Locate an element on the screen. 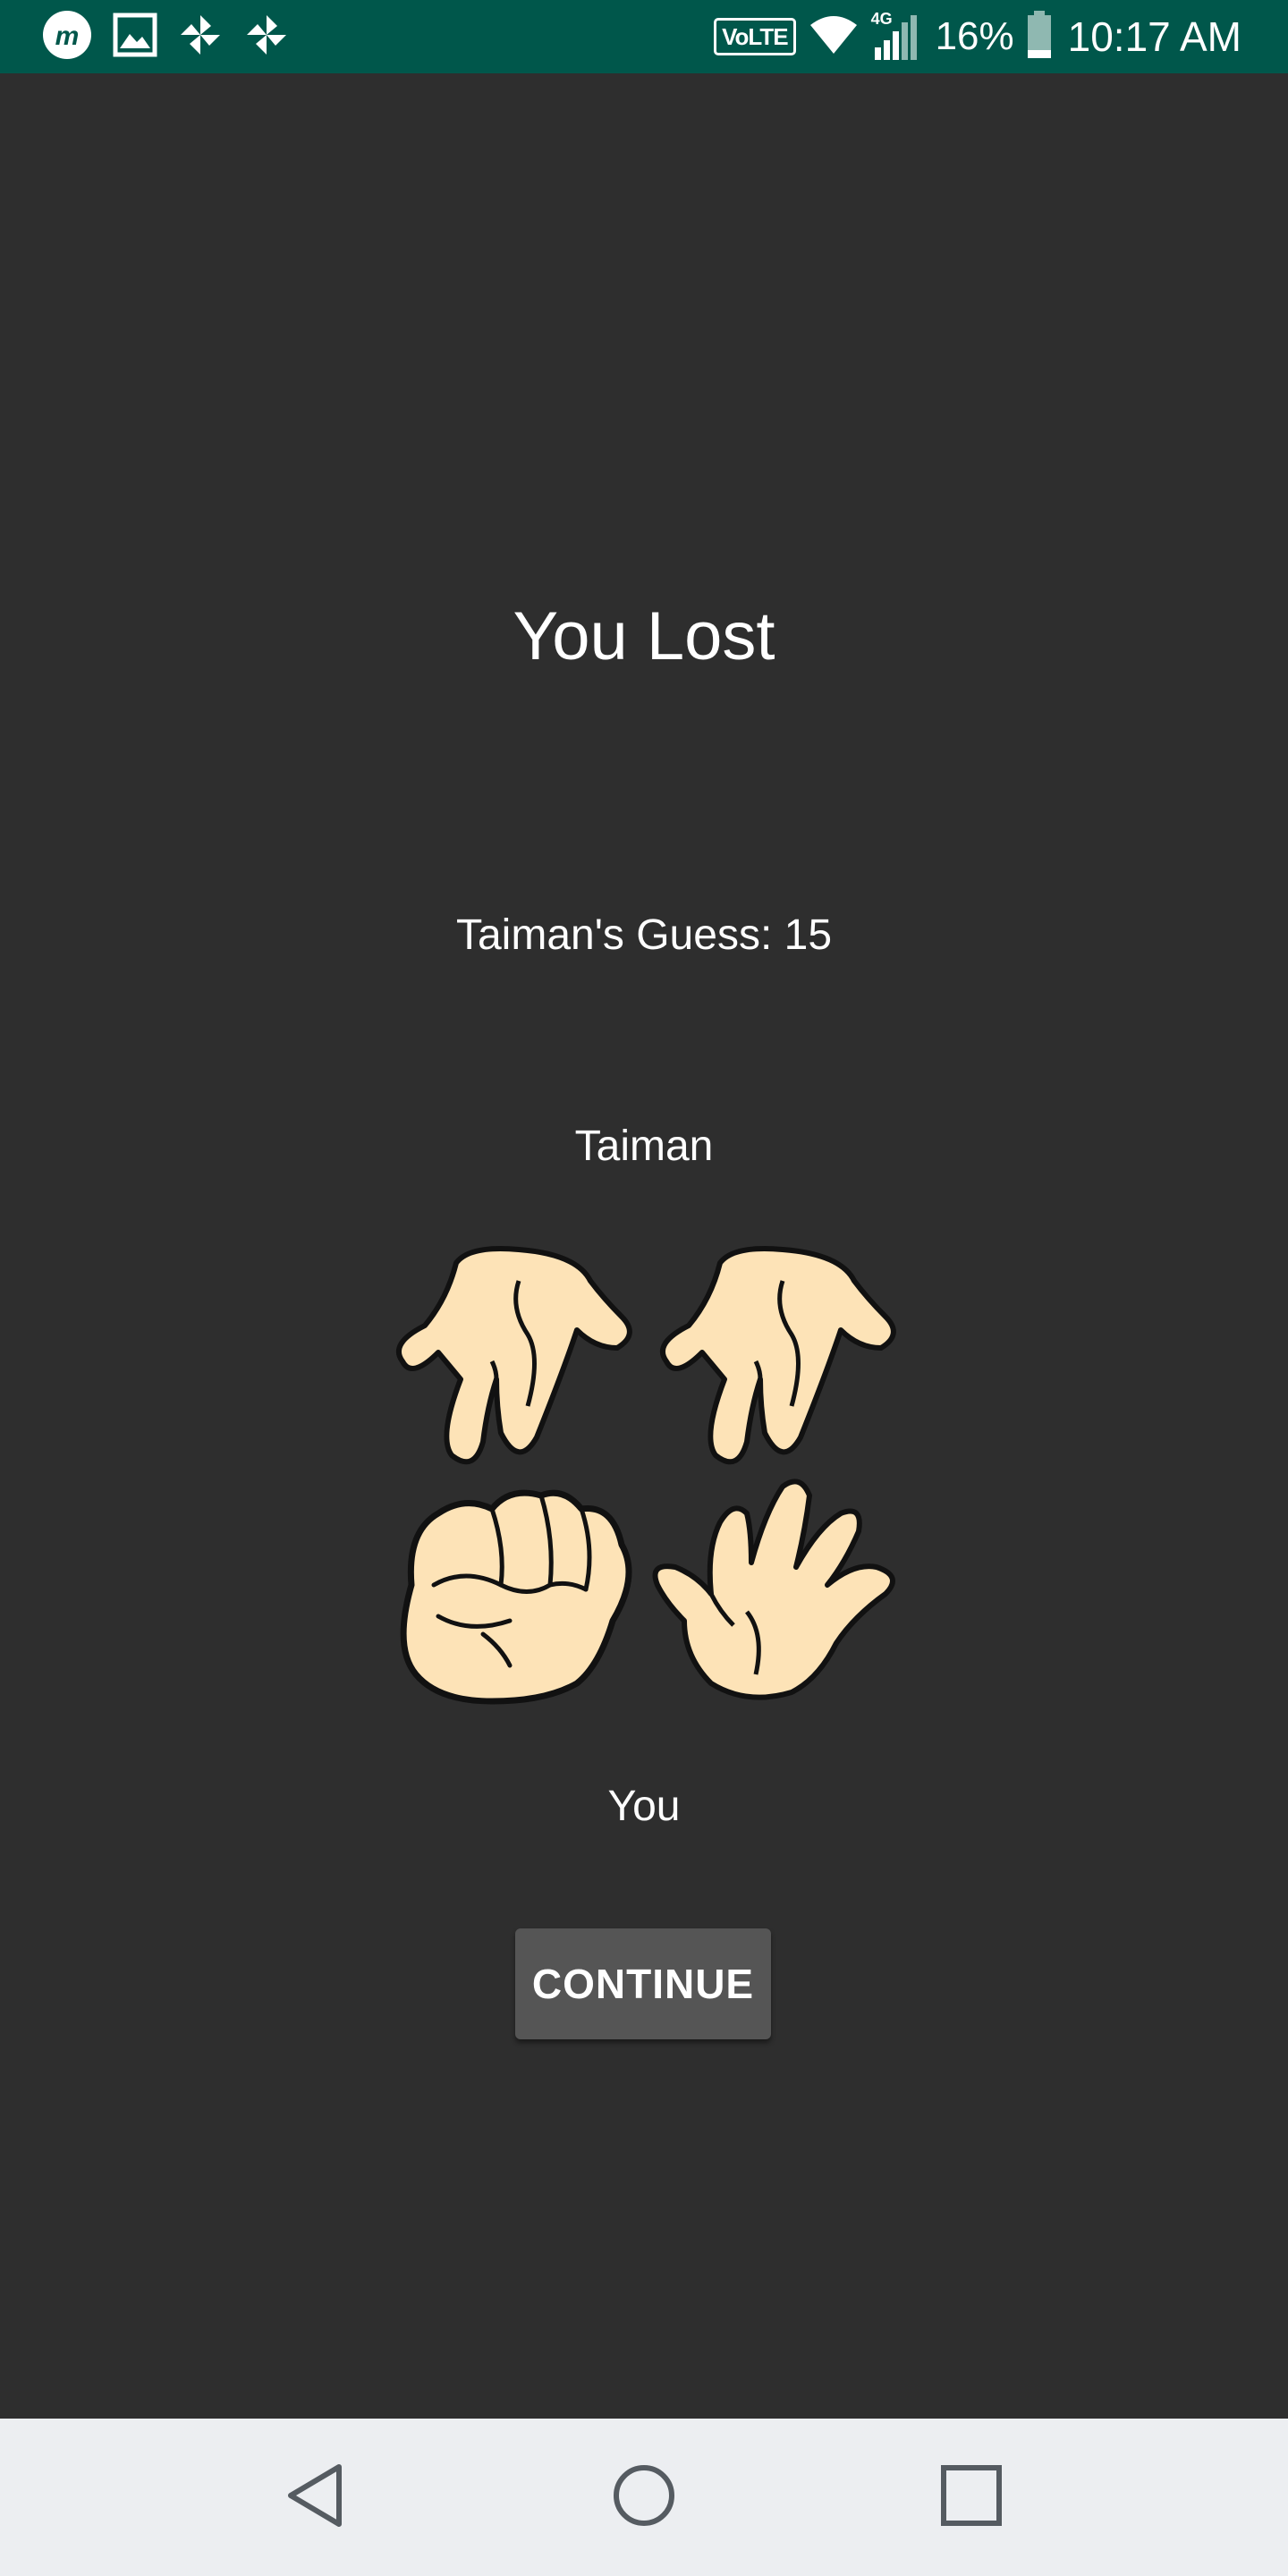 The image size is (1288, 2576). back-button is located at coordinates (314, 2497).